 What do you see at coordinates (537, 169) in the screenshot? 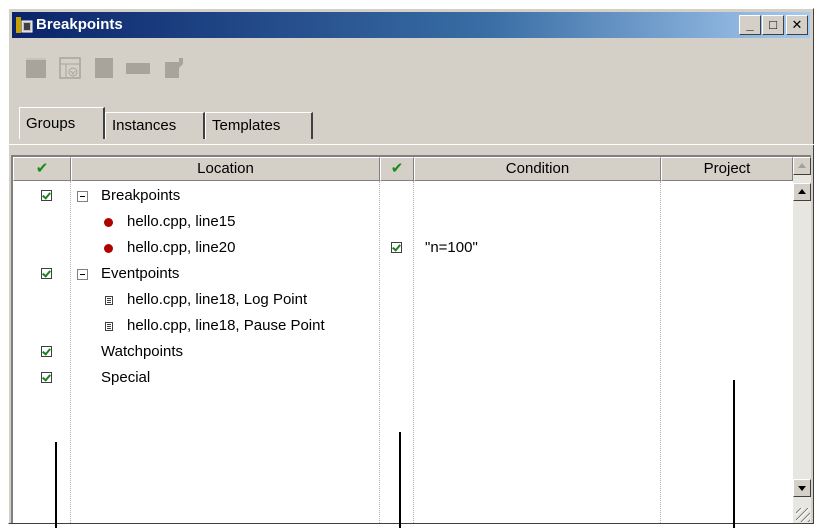
I see `condition-column-header: Condition` at bounding box center [537, 169].